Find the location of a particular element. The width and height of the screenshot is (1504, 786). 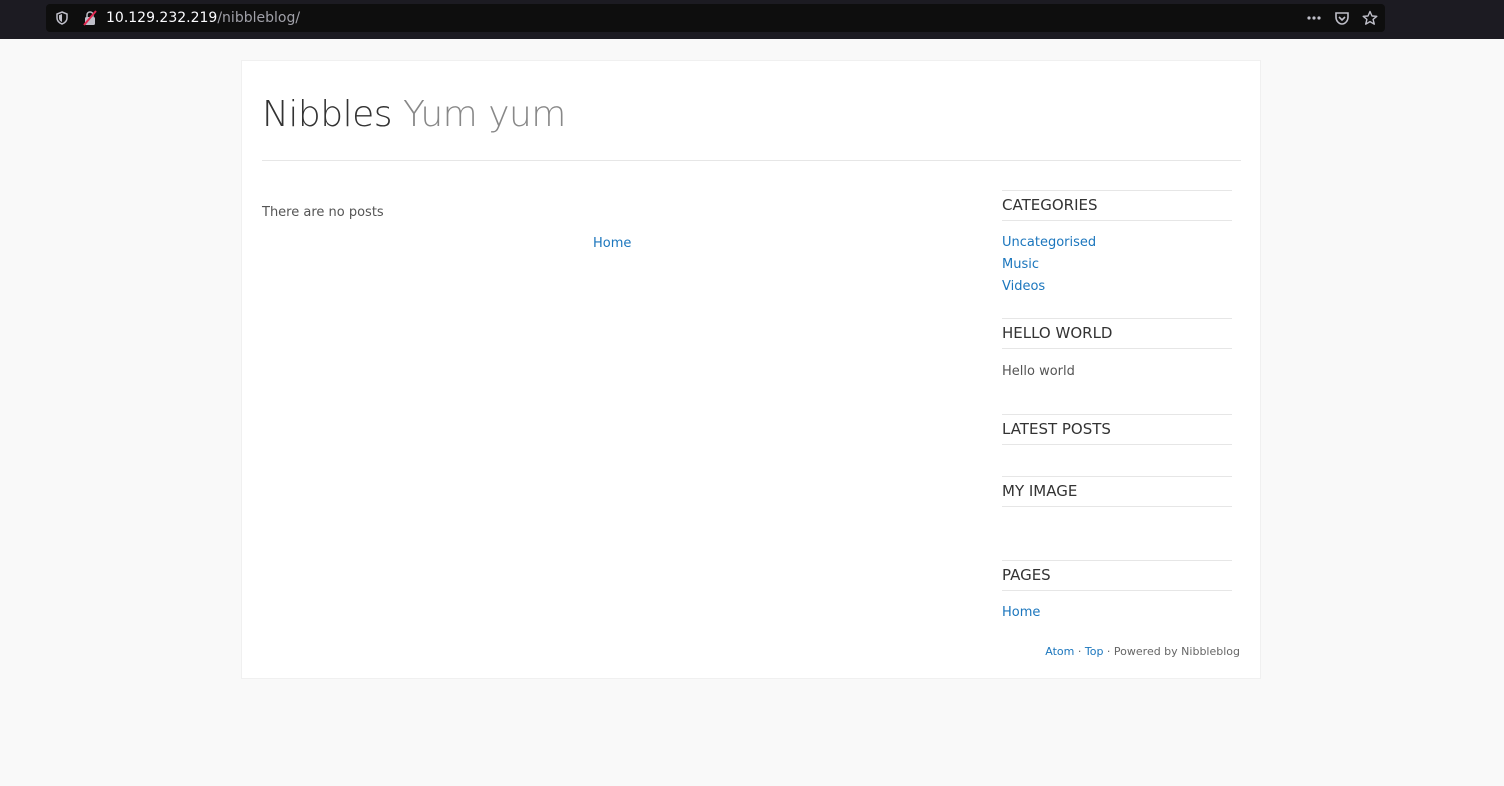

latest-posts-widget-title: LATEST POSTS is located at coordinates (1117, 429).